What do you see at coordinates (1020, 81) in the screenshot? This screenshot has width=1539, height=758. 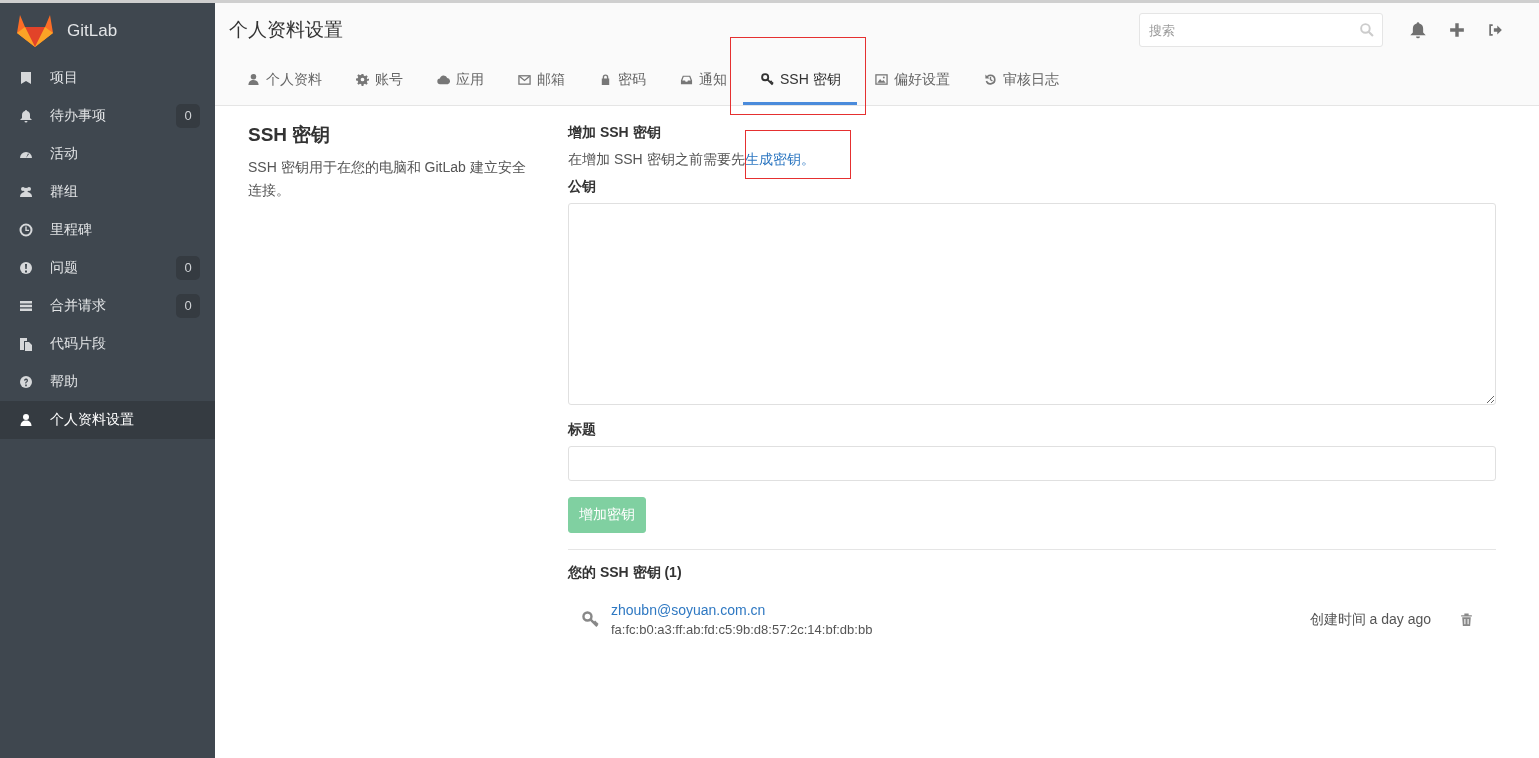 I see `tab: 审核日志` at bounding box center [1020, 81].